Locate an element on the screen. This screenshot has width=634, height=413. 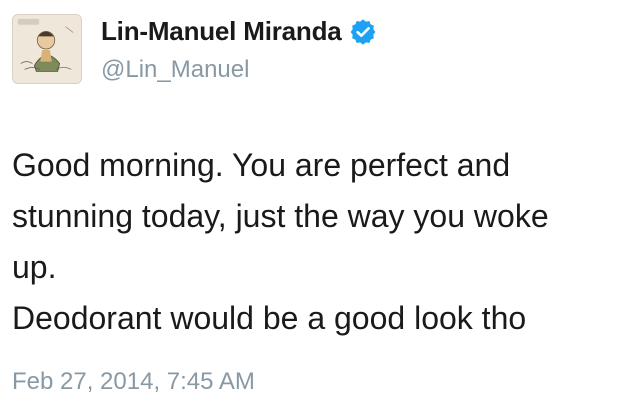
display-name: Lin-Manuel Miranda is located at coordinates (221, 31).